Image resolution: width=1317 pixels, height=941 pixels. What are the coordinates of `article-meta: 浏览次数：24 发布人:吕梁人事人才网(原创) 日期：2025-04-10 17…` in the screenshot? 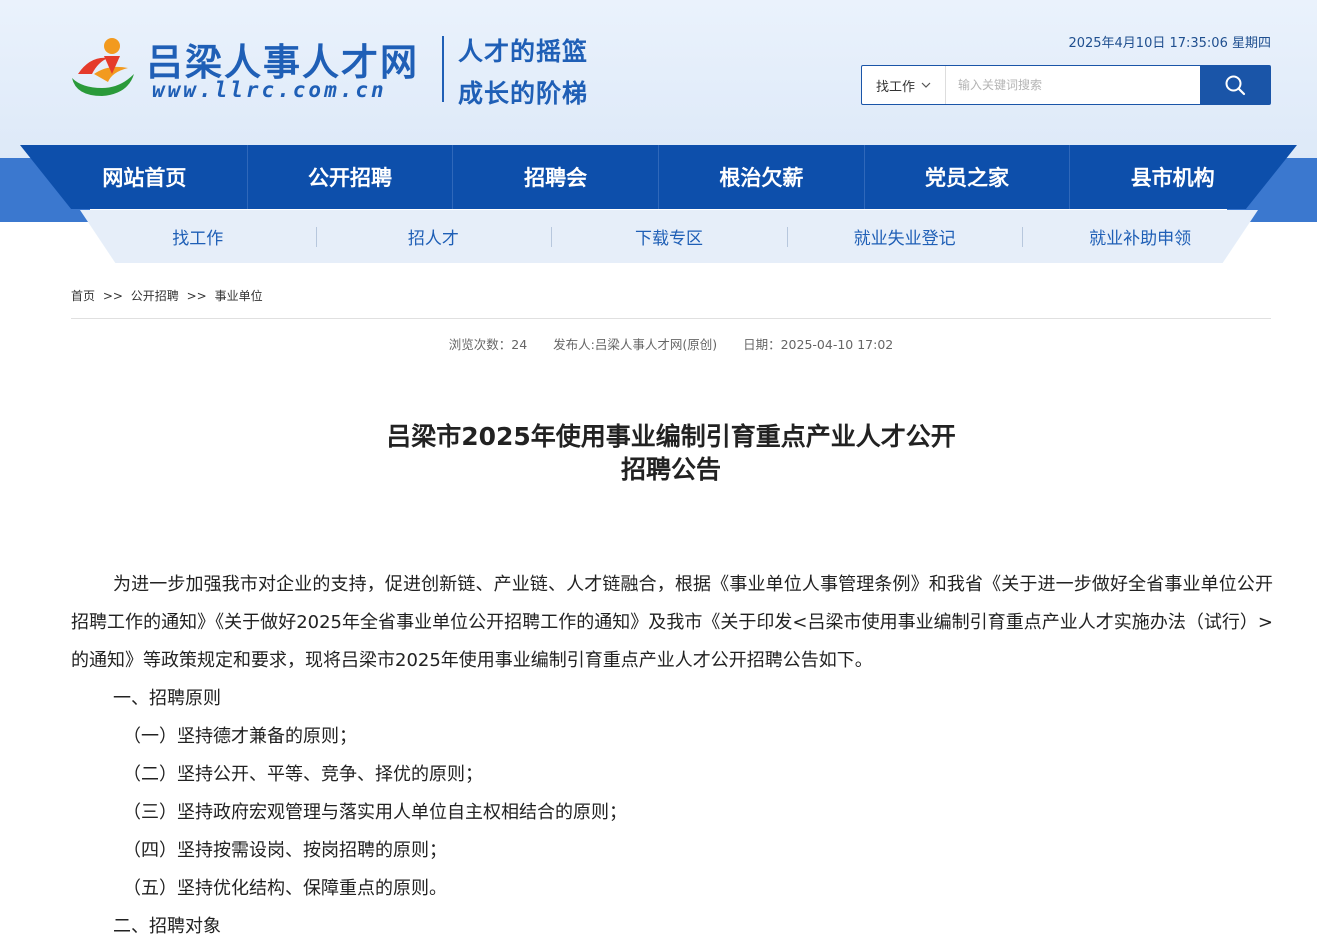 It's located at (658, 343).